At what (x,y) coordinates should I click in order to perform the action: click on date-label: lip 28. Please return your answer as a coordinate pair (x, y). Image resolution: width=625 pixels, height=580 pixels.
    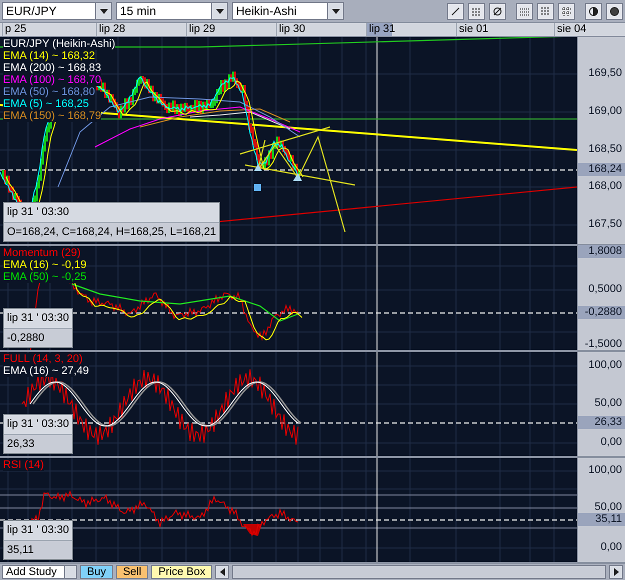
    Looking at the image, I should click on (141, 29).